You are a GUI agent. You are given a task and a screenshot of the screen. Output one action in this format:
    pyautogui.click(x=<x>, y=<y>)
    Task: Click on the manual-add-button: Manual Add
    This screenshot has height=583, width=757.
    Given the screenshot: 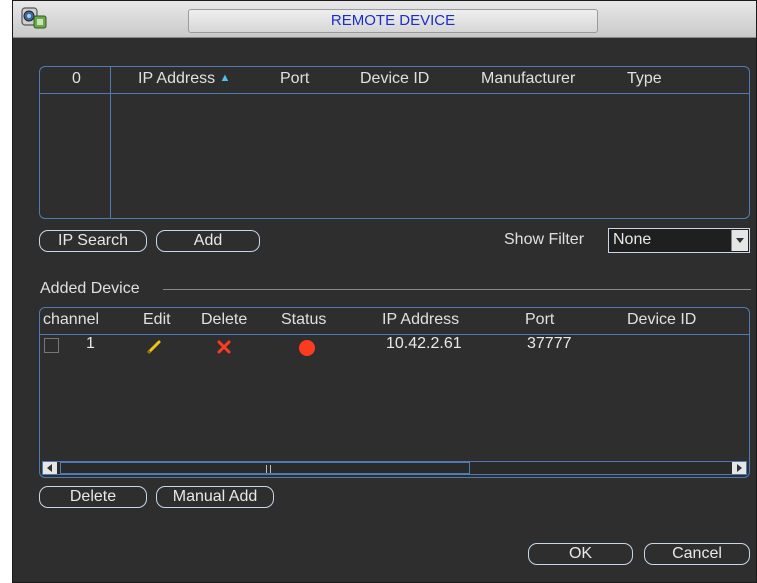 What is the action you would take?
    pyautogui.click(x=215, y=497)
    